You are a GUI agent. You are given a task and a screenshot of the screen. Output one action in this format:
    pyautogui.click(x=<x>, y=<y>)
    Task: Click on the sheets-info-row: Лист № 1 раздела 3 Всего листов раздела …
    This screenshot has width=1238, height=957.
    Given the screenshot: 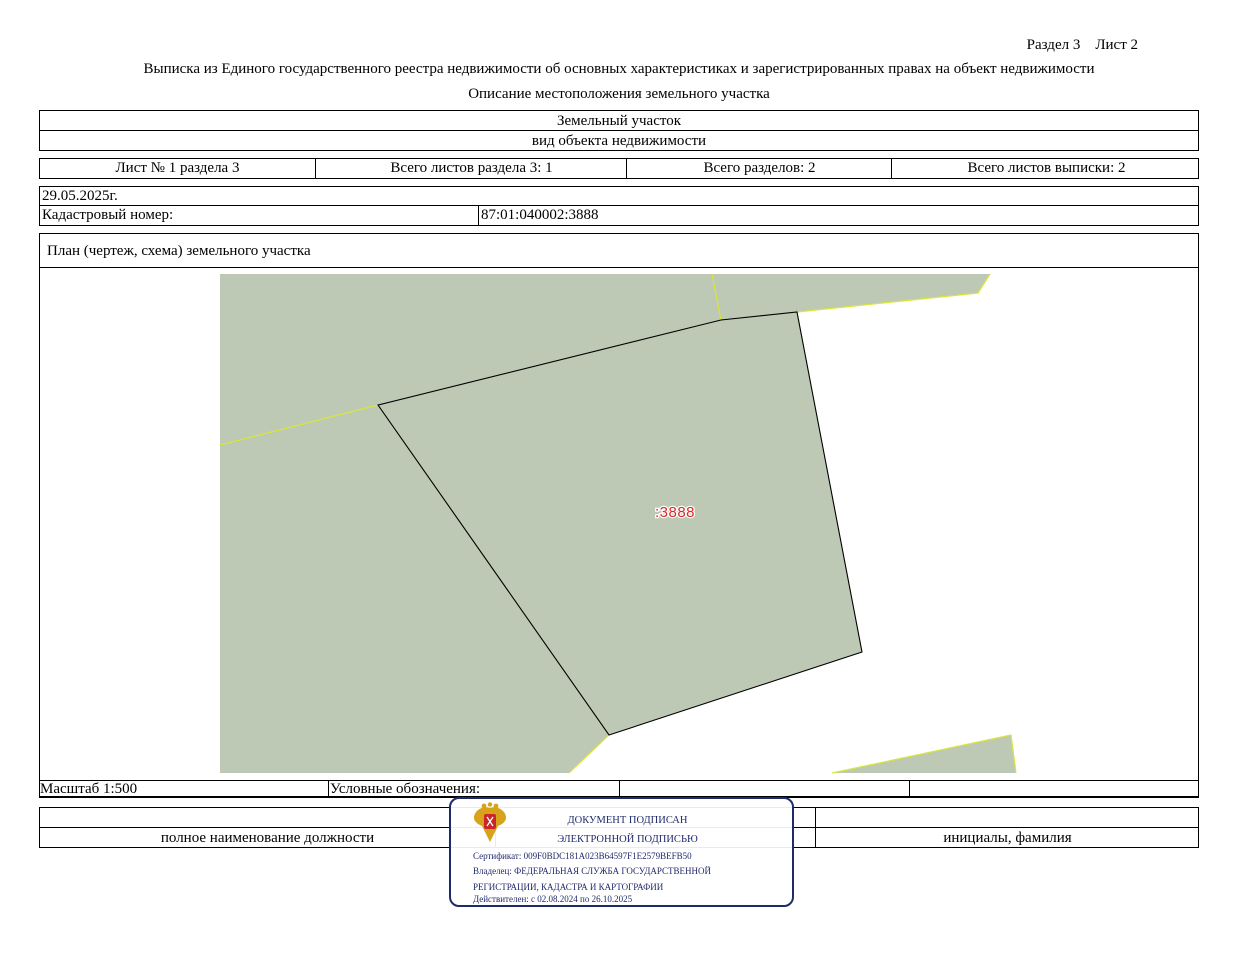 What is the action you would take?
    pyautogui.click(x=619, y=168)
    